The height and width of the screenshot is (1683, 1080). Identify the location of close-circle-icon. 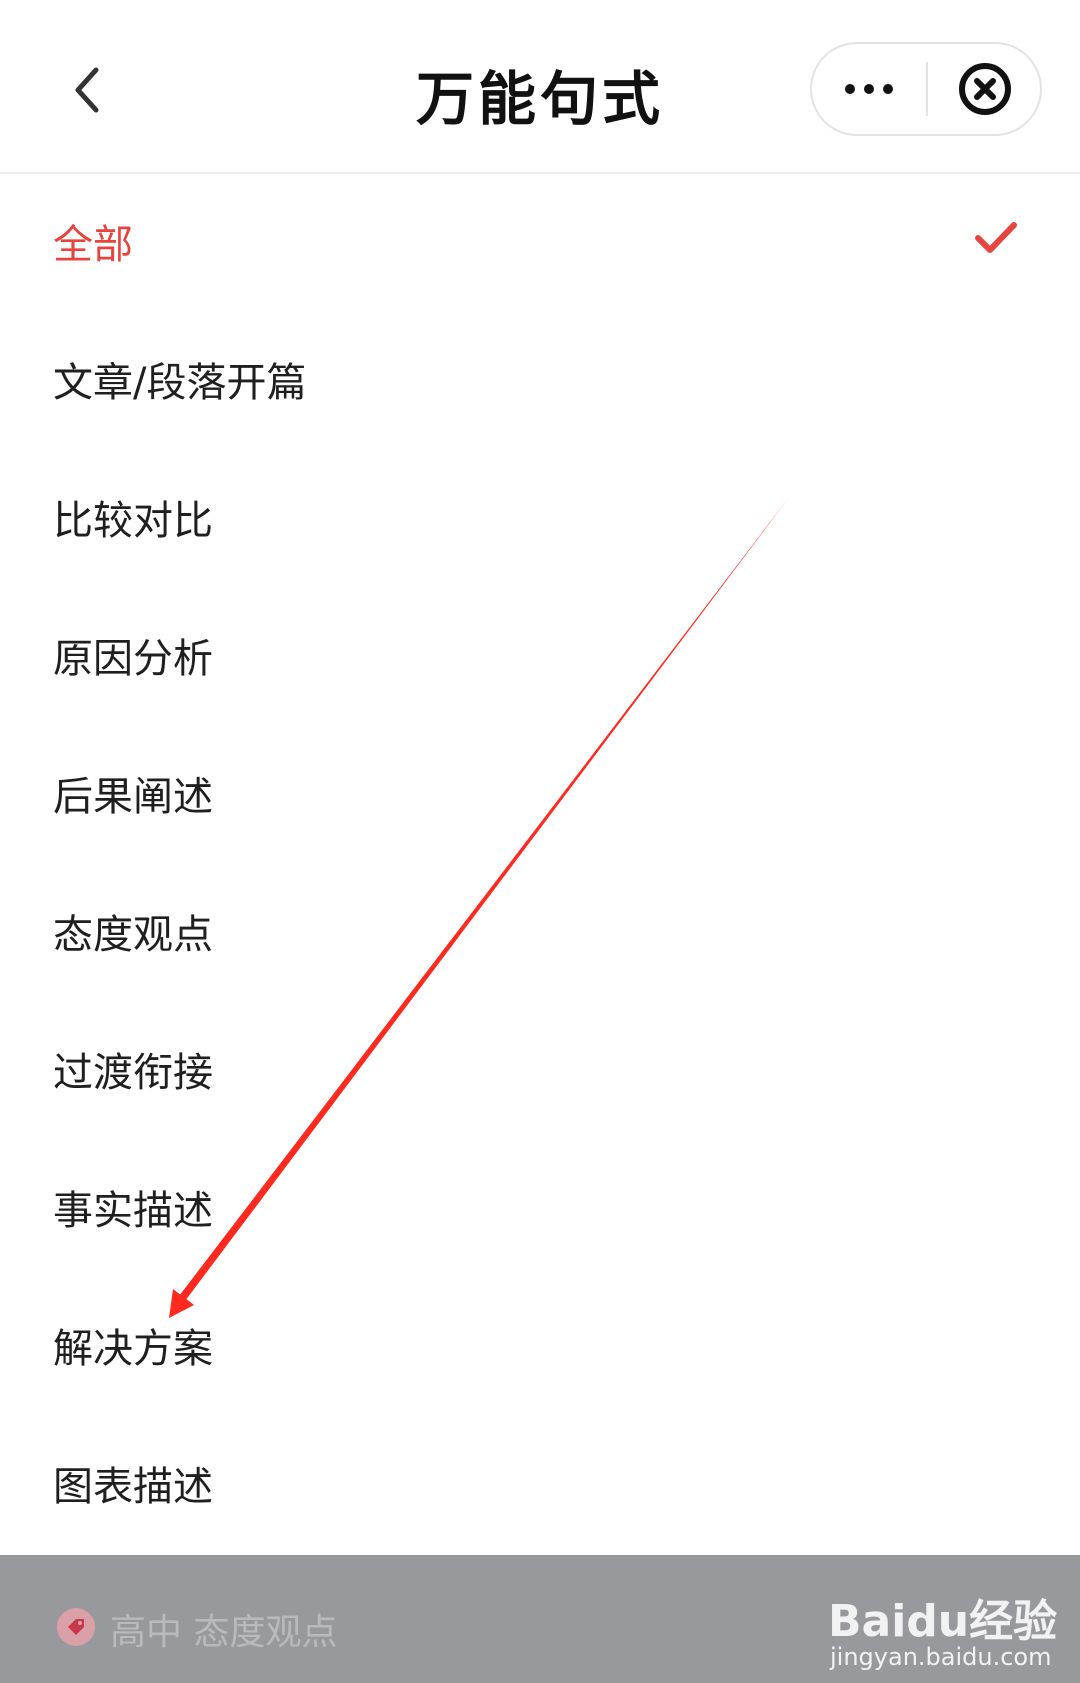
(985, 89).